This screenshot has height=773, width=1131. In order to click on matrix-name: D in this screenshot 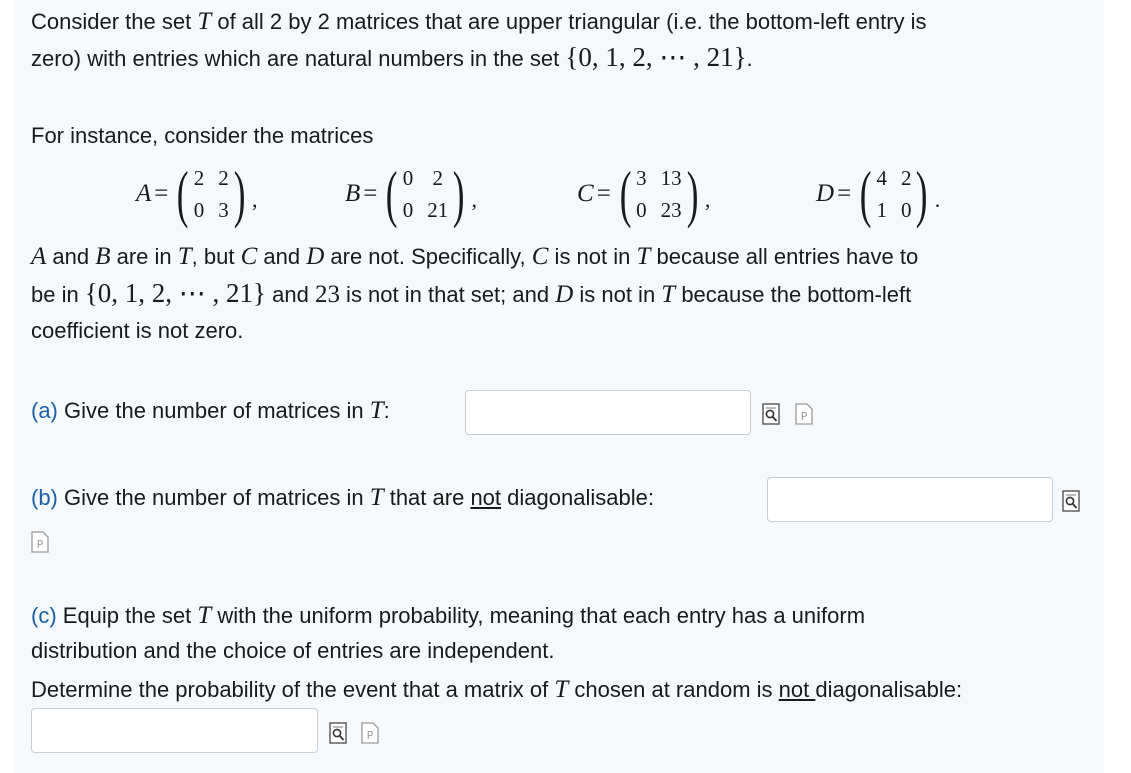, I will do `click(825, 193)`.